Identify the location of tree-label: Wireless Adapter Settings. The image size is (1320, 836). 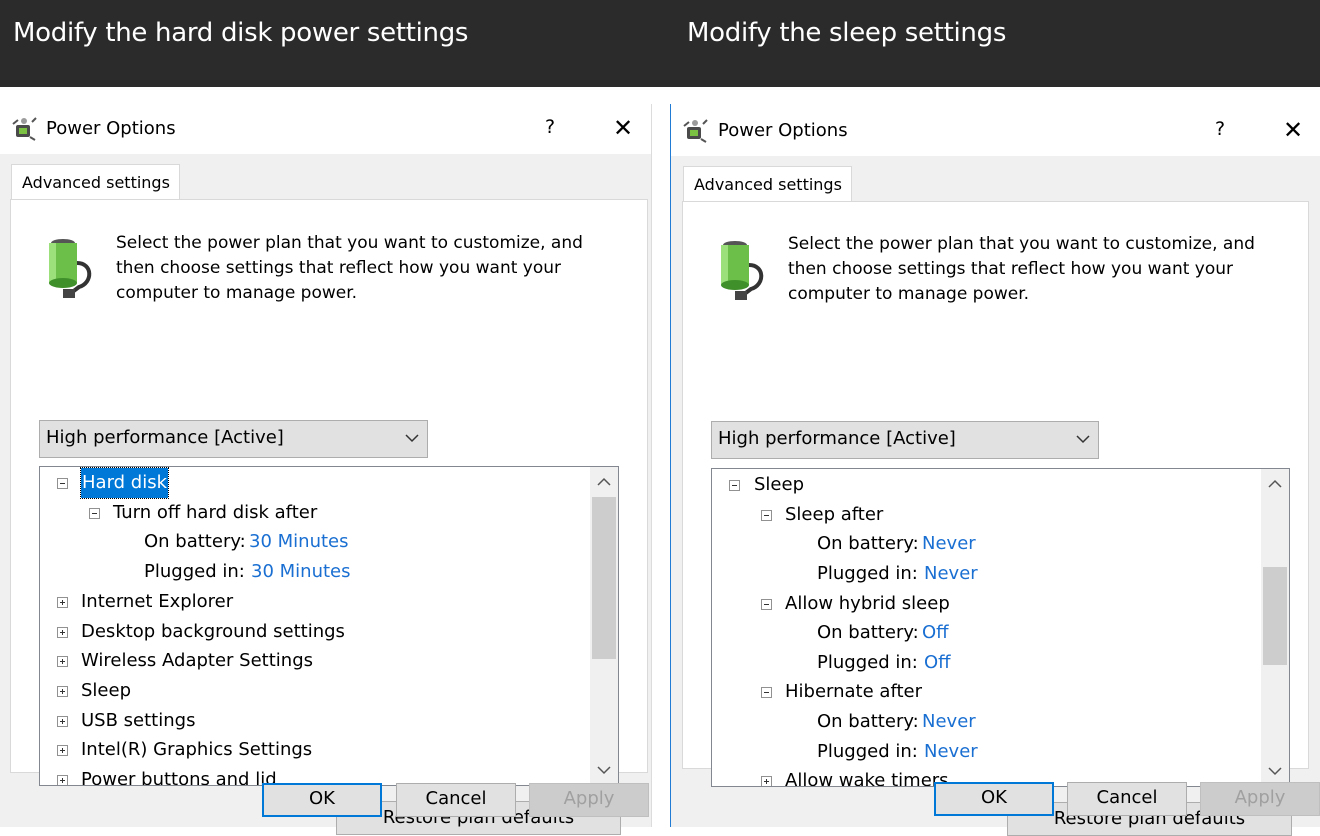
(197, 660).